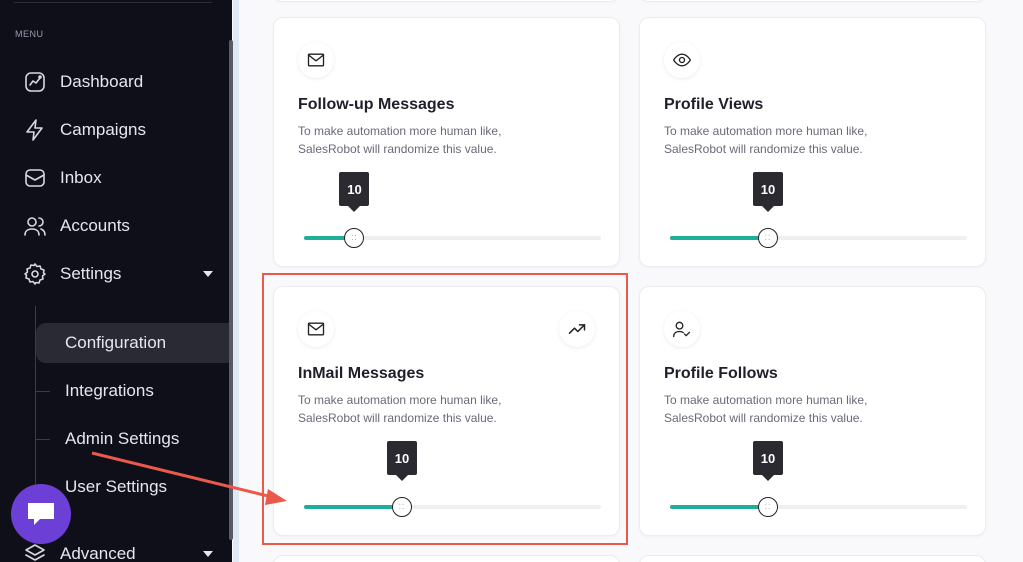 The image size is (1023, 562). What do you see at coordinates (682, 60) in the screenshot?
I see `eye-icon` at bounding box center [682, 60].